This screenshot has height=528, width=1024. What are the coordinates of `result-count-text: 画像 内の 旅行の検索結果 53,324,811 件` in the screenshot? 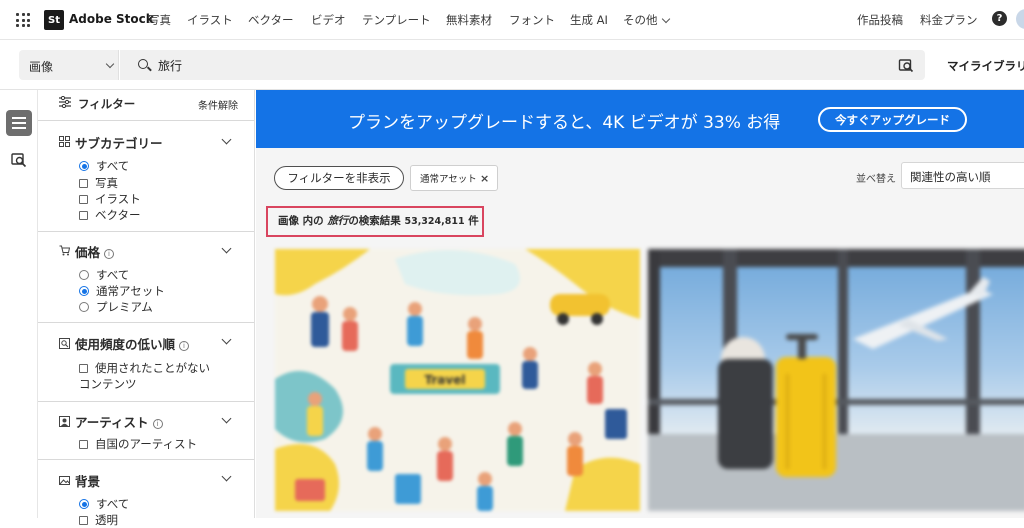 It's located at (378, 220).